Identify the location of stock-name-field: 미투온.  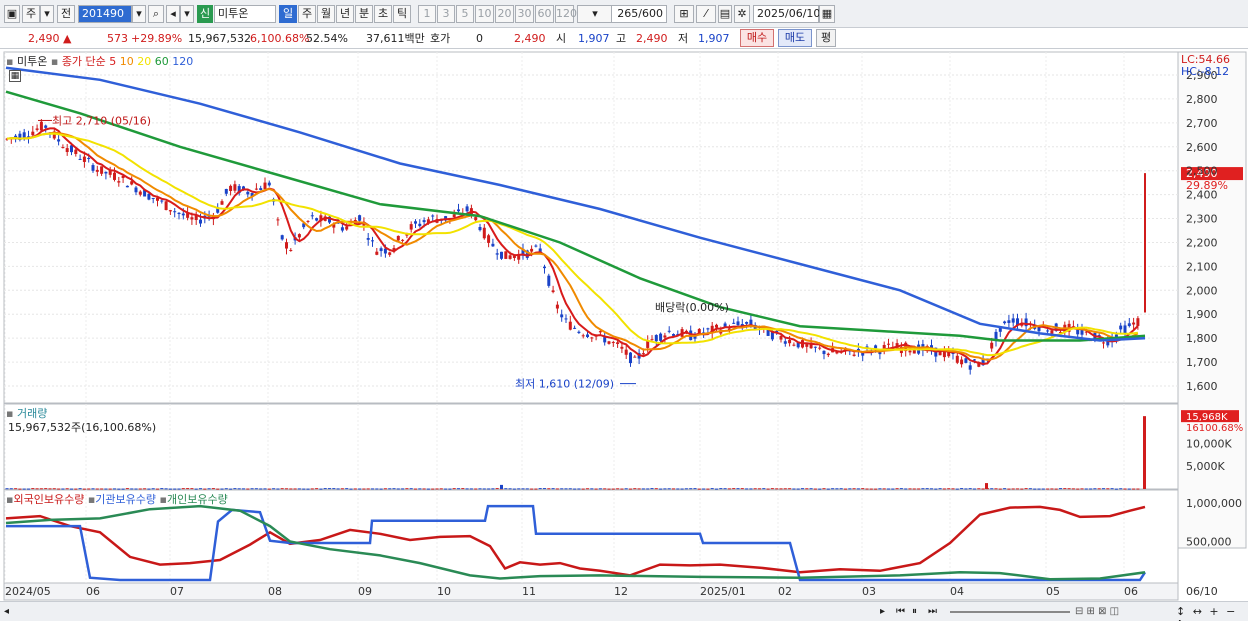
(245, 14).